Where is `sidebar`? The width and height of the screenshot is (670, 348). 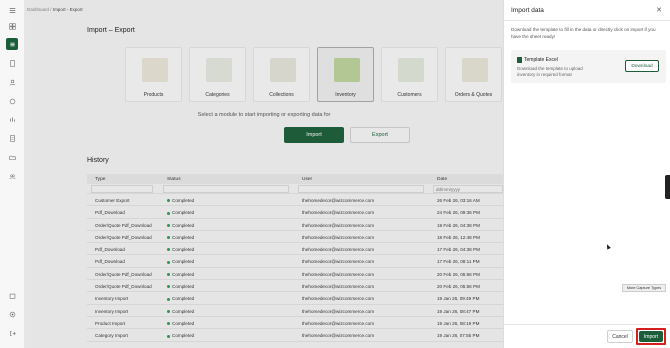
sidebar is located at coordinates (12, 174).